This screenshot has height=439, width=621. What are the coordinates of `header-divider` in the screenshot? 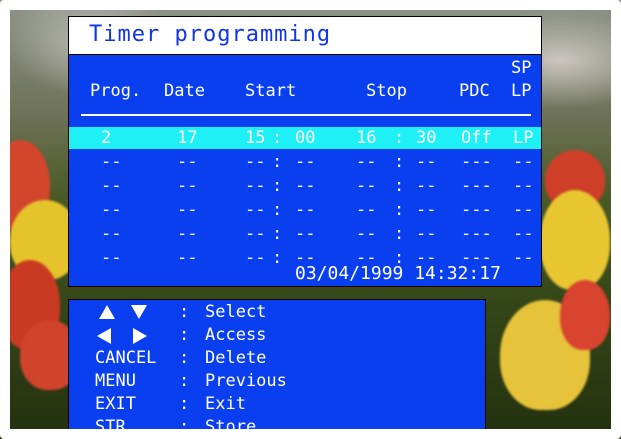 It's located at (306, 115).